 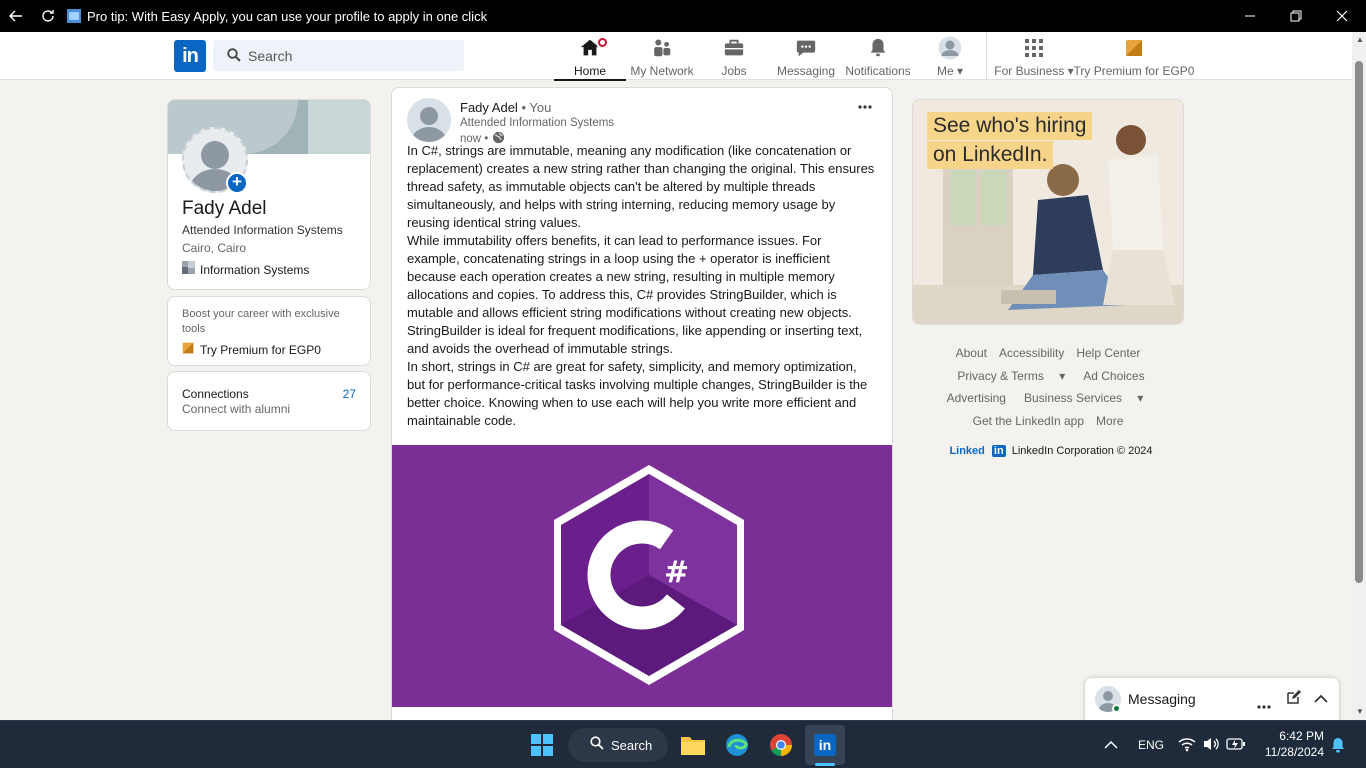 What do you see at coordinates (1250, 16) in the screenshot?
I see `minimize-icon` at bounding box center [1250, 16].